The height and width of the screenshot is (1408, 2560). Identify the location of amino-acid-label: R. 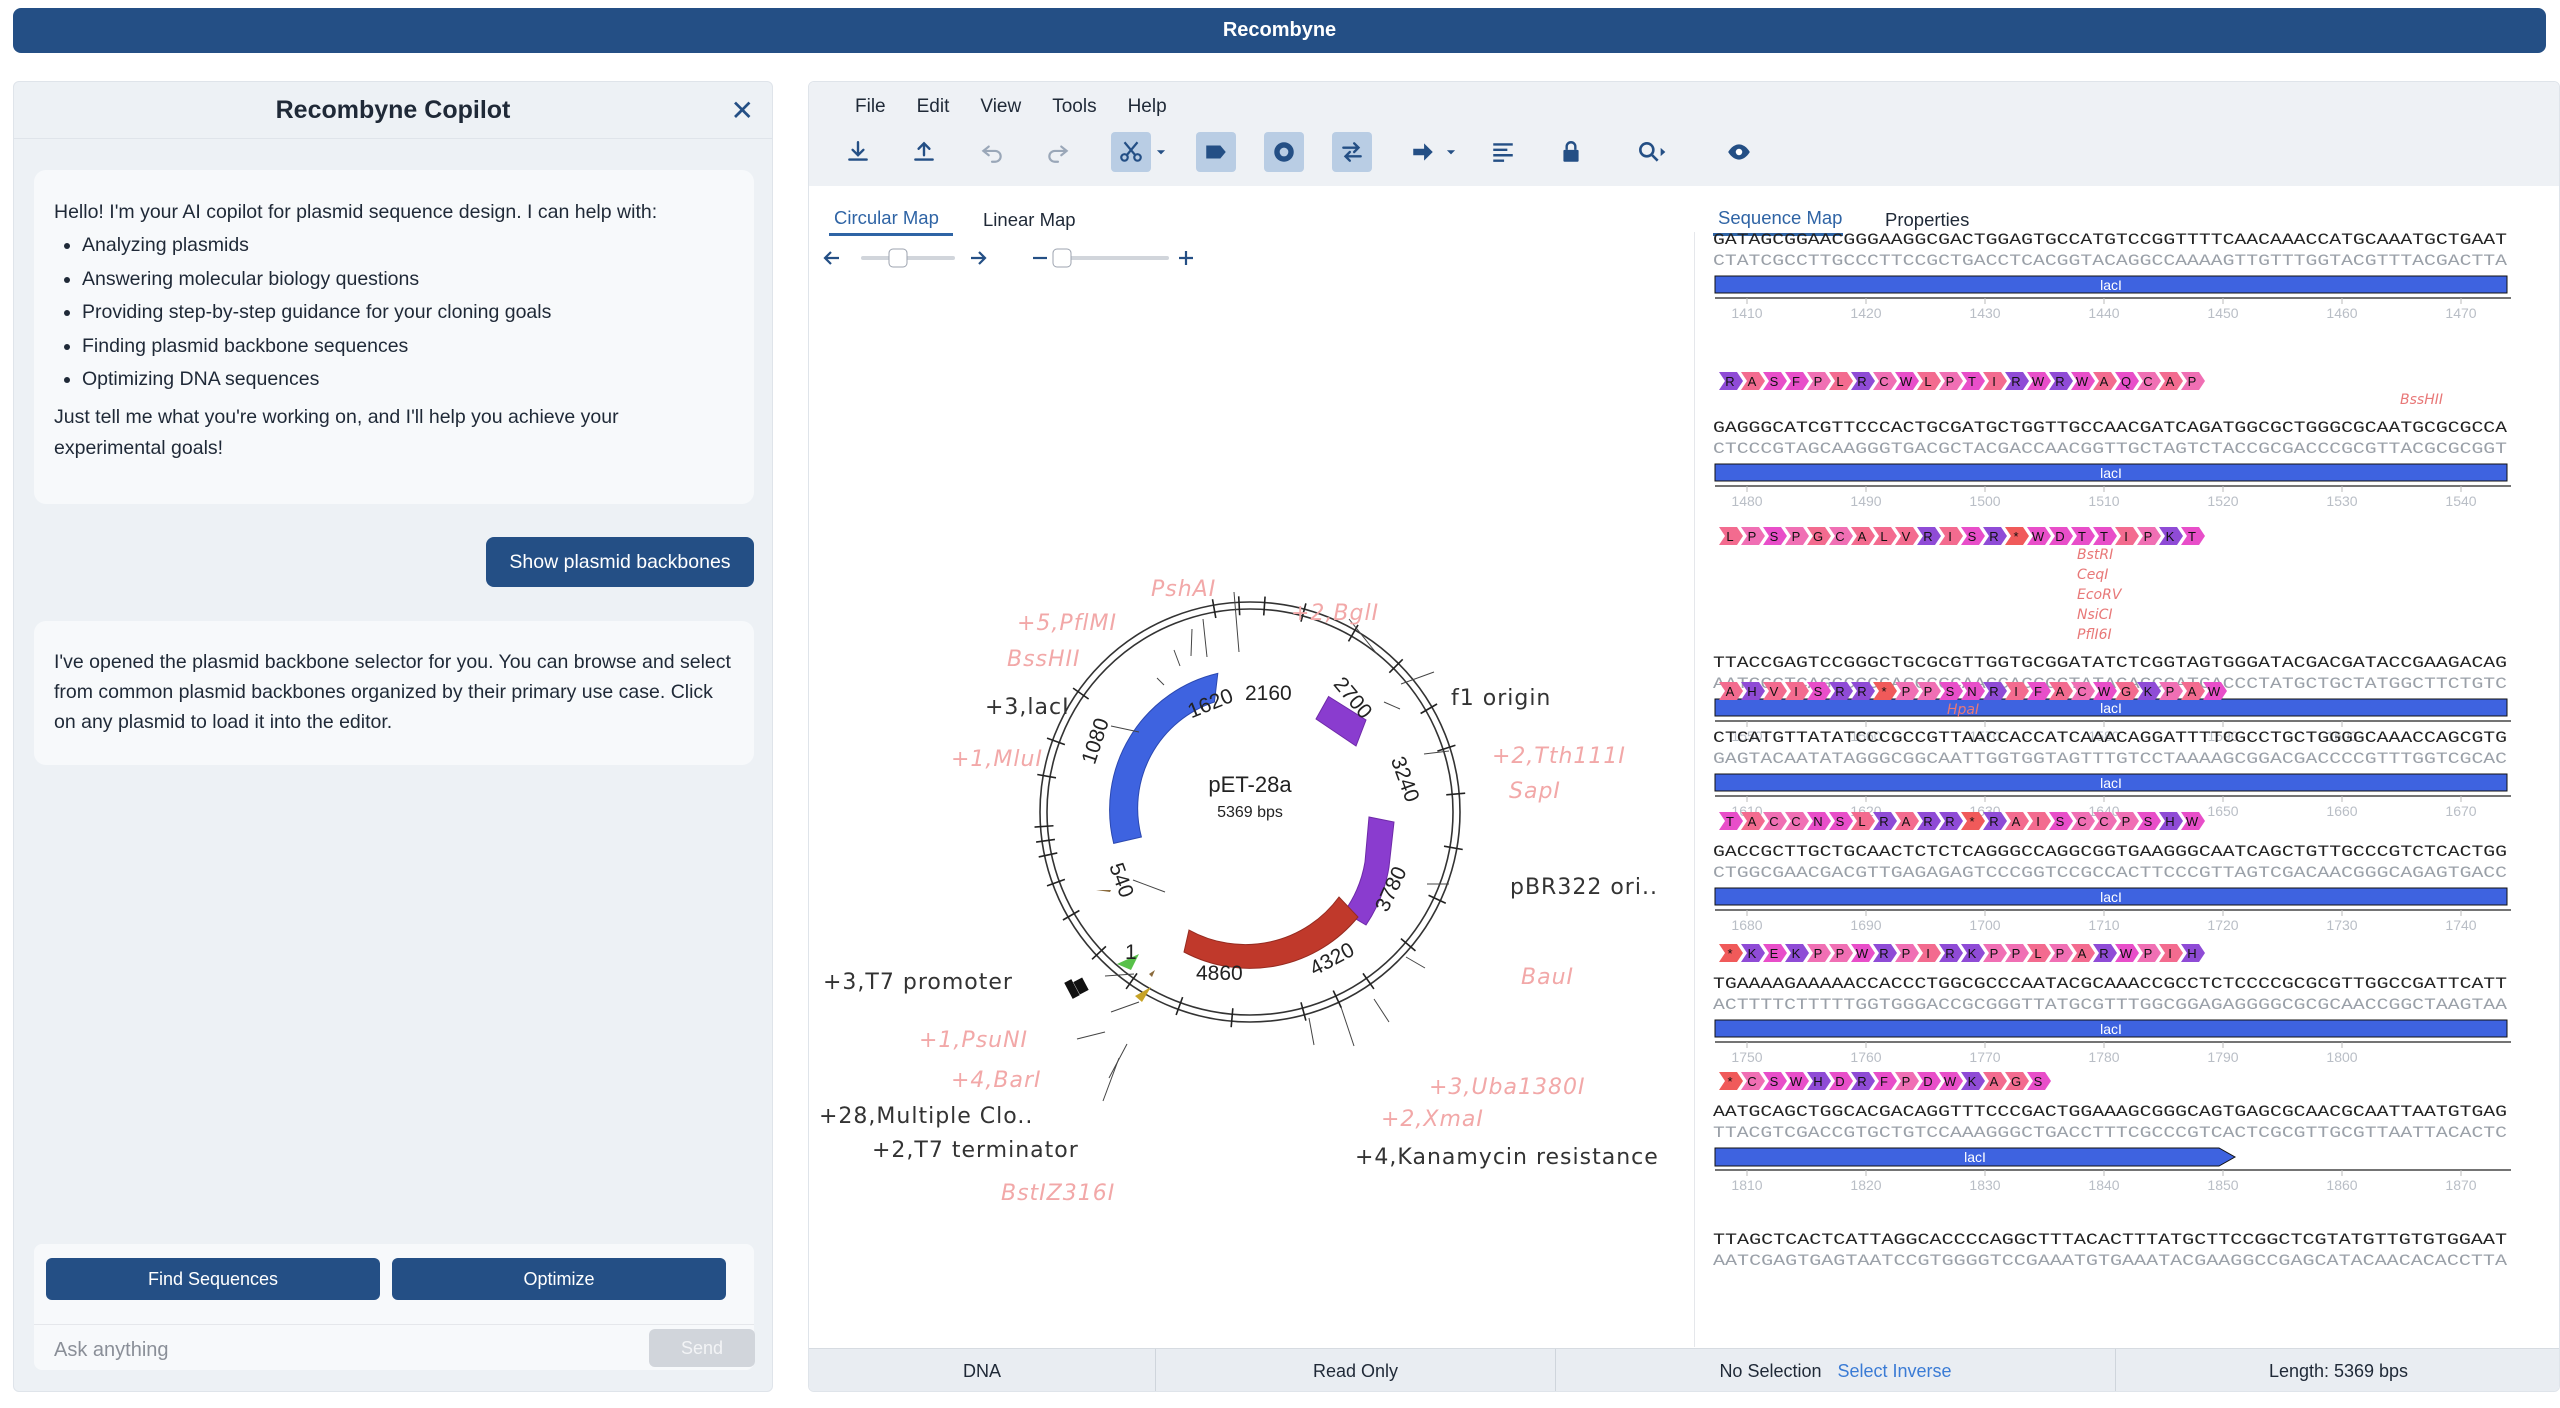
(1839, 691).